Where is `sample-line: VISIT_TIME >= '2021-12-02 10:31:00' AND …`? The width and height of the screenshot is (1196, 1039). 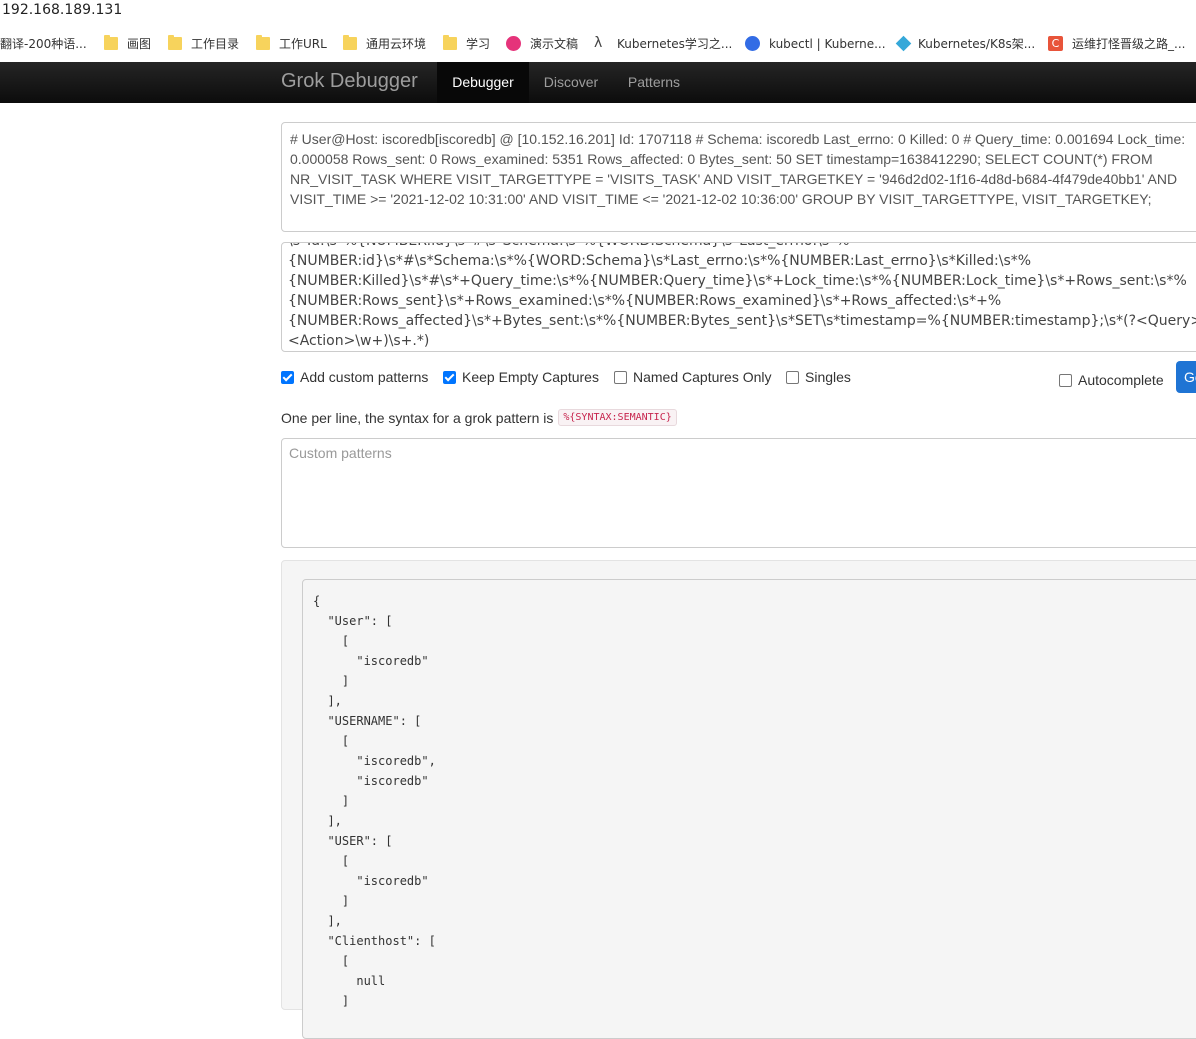
sample-line: VISIT_TIME >= '2021-12-02 10:31:00' AND … is located at coordinates (721, 199).